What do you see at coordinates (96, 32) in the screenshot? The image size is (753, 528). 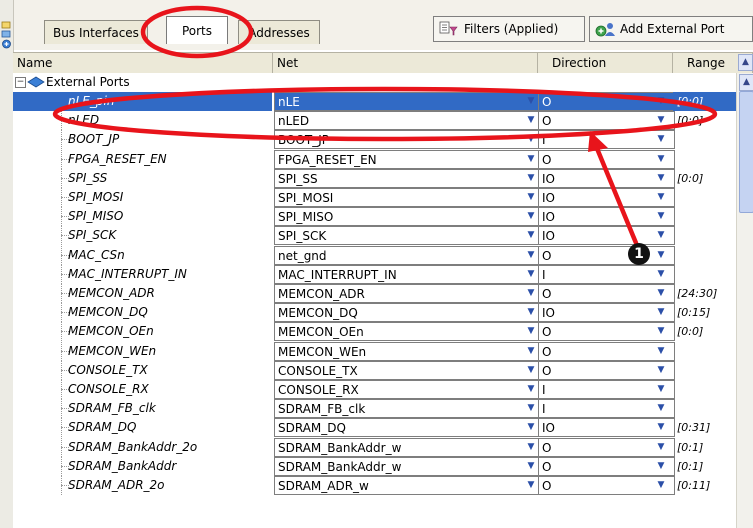 I see `tab-bus-interfaces: Bus Interfaces` at bounding box center [96, 32].